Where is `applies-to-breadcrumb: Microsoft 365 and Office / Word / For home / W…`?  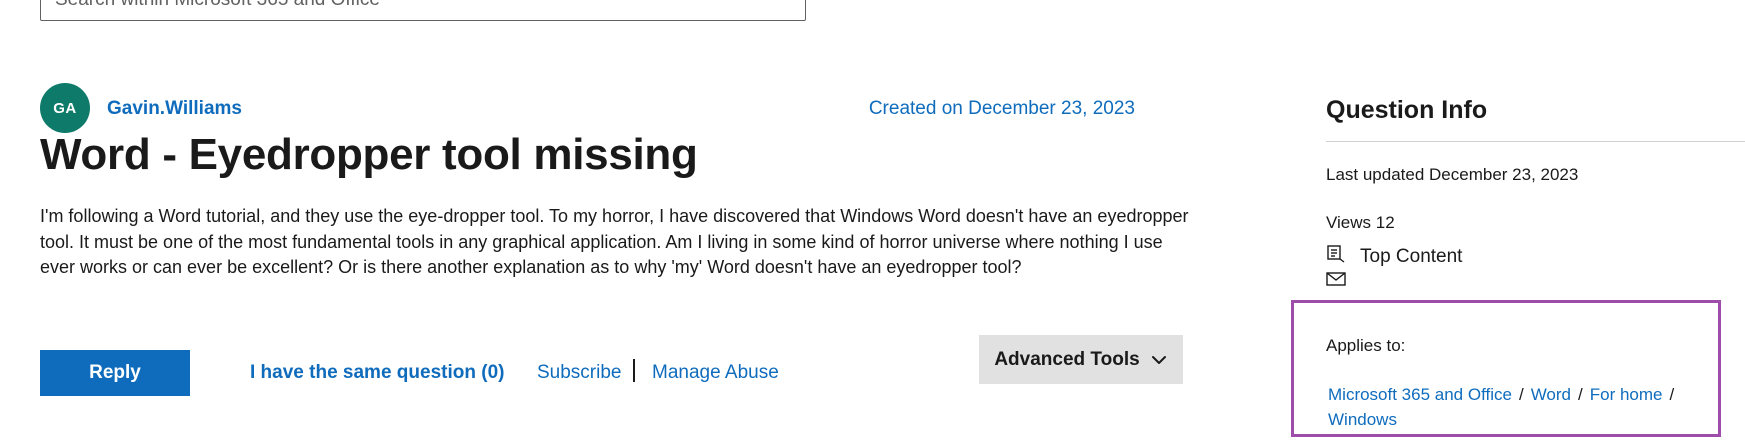
applies-to-breadcrumb: Microsoft 365 and Office / Word / For home / W… is located at coordinates (1518, 407).